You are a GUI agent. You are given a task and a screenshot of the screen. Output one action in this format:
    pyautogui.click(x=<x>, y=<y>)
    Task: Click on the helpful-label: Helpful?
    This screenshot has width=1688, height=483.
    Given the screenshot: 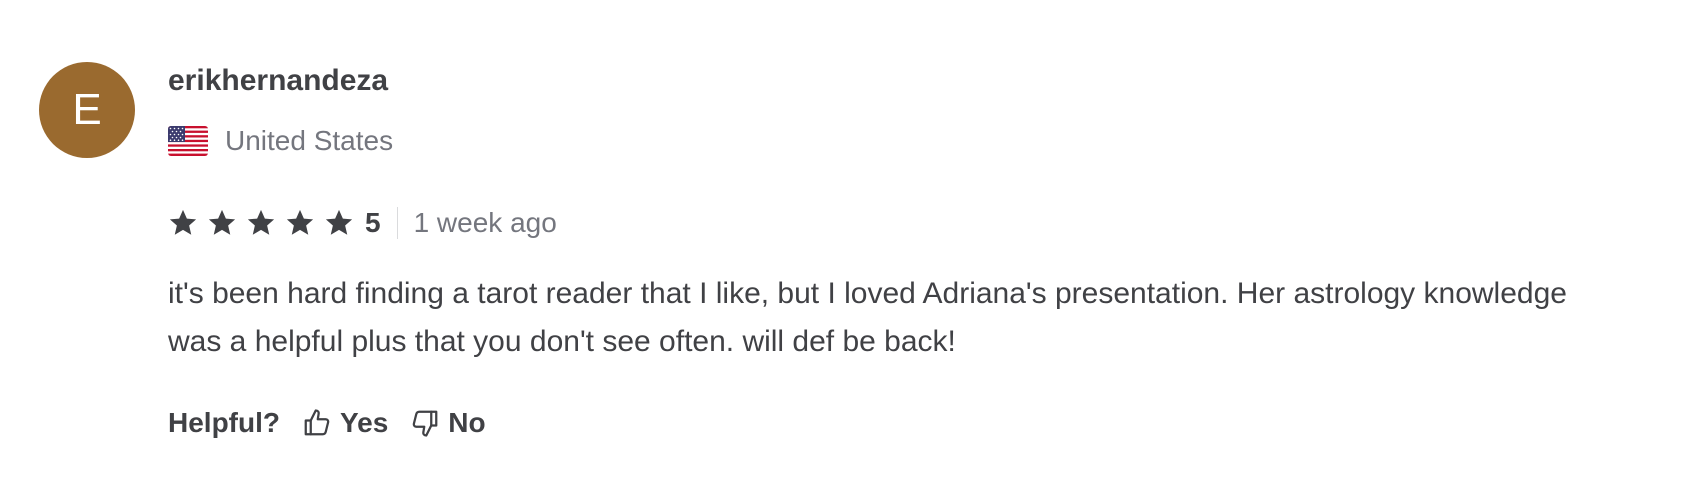 What is the action you would take?
    pyautogui.click(x=224, y=422)
    